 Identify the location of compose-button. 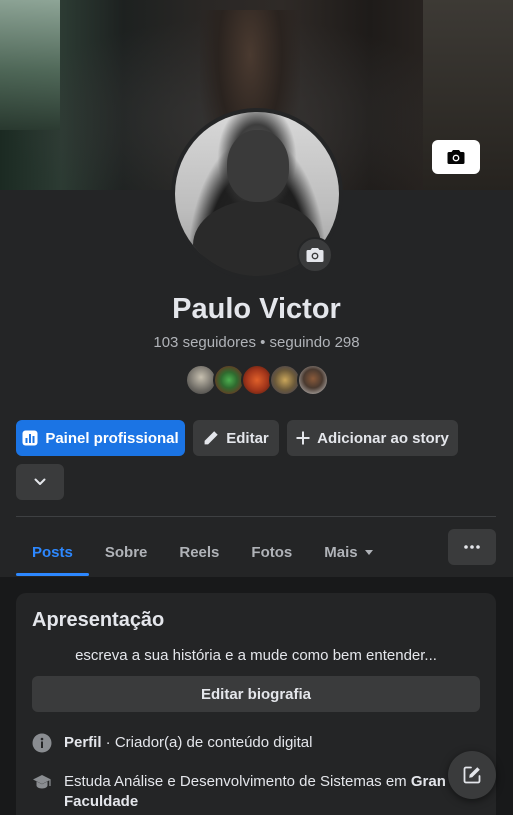
(472, 775).